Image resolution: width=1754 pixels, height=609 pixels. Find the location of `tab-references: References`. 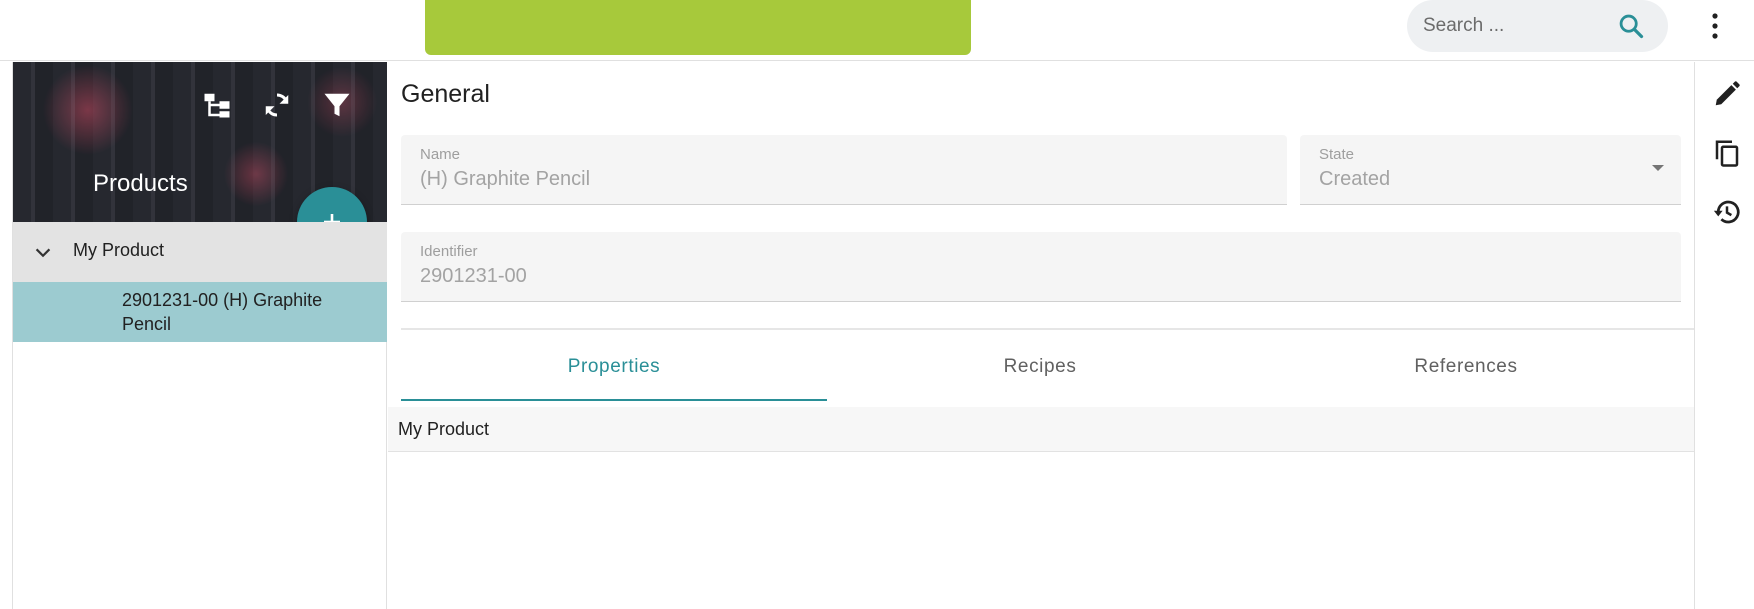

tab-references: References is located at coordinates (1466, 367).